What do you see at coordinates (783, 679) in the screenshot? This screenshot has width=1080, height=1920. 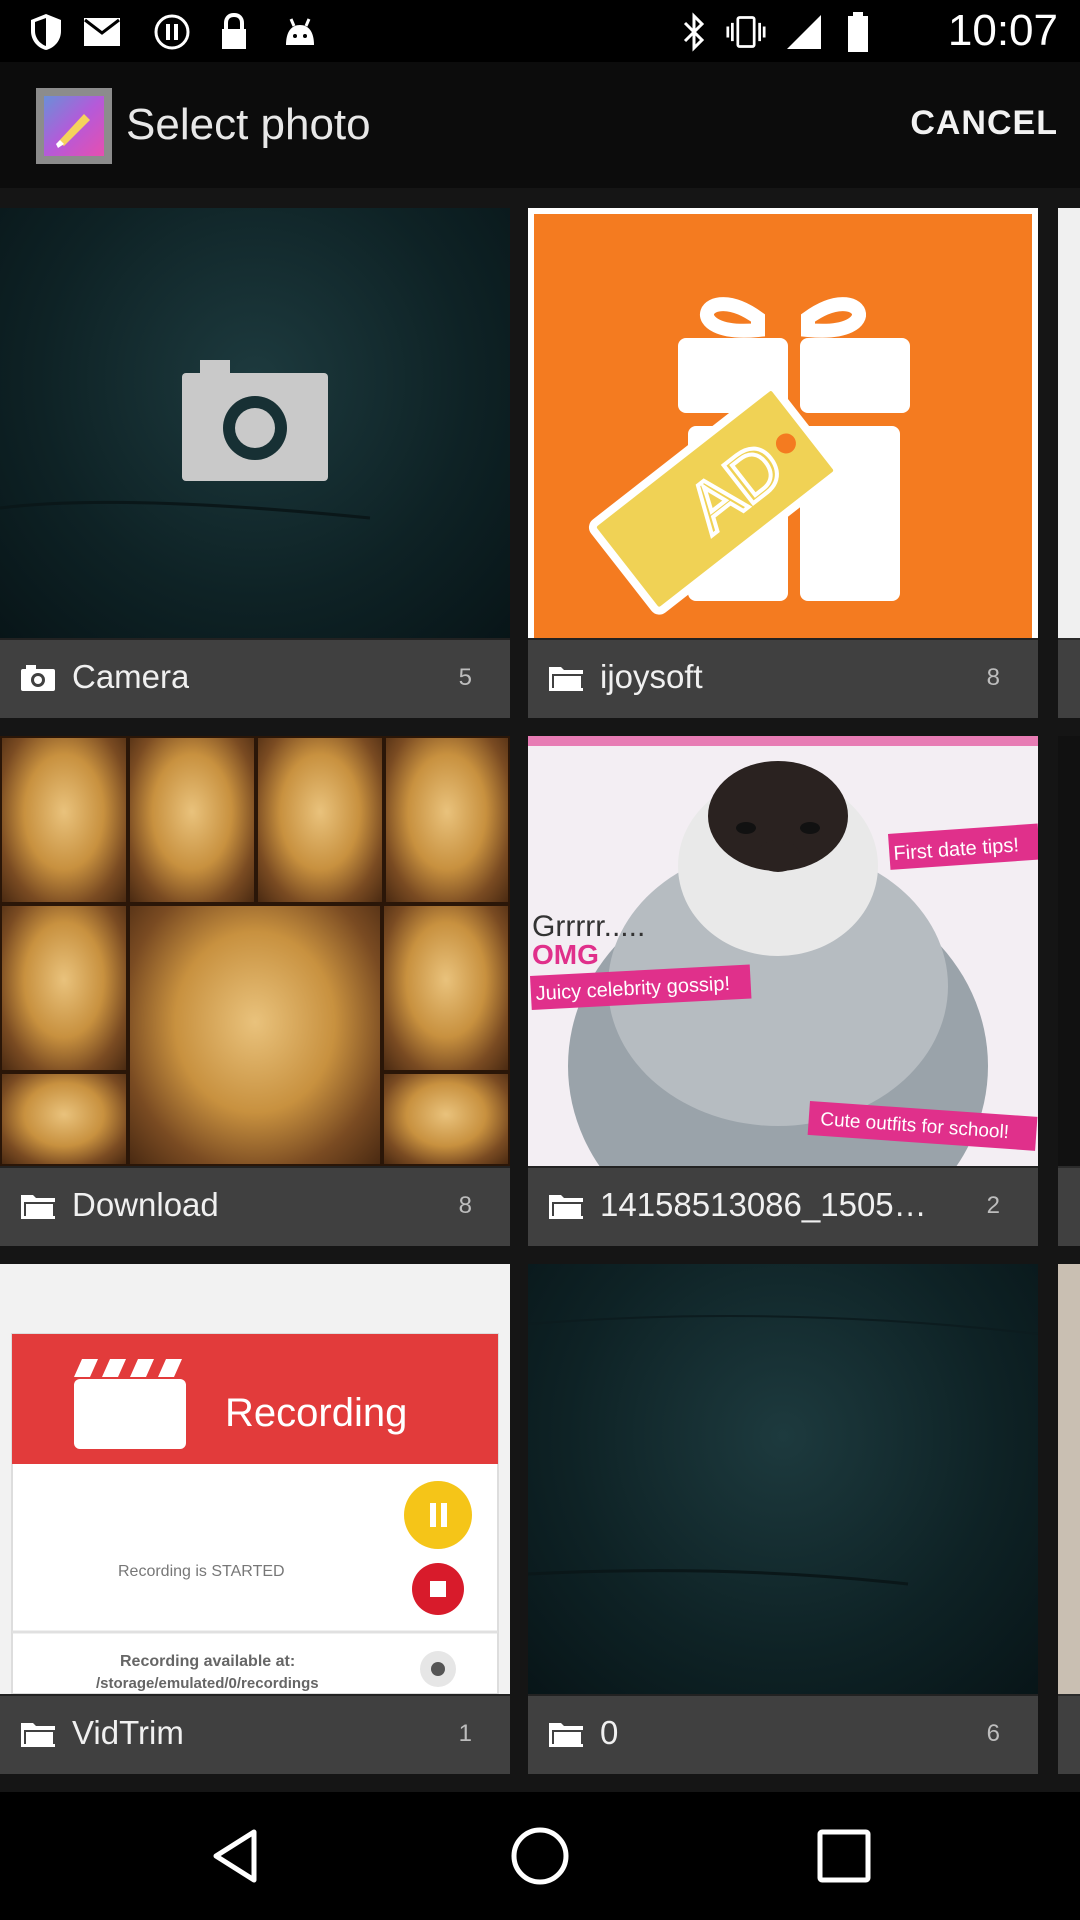 I see `album-label-bar: ijoysoft 8` at bounding box center [783, 679].